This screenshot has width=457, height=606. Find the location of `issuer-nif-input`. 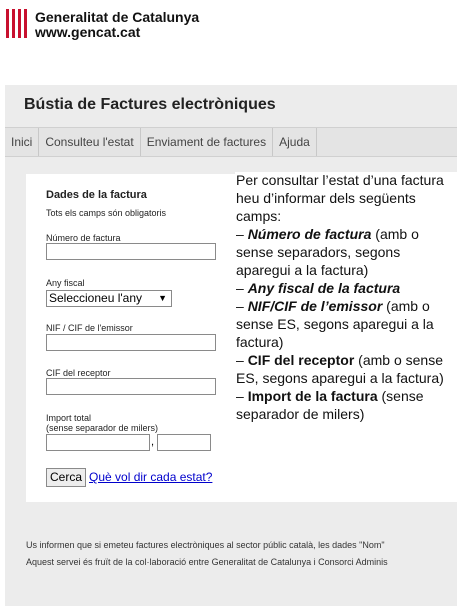

issuer-nif-input is located at coordinates (131, 342).